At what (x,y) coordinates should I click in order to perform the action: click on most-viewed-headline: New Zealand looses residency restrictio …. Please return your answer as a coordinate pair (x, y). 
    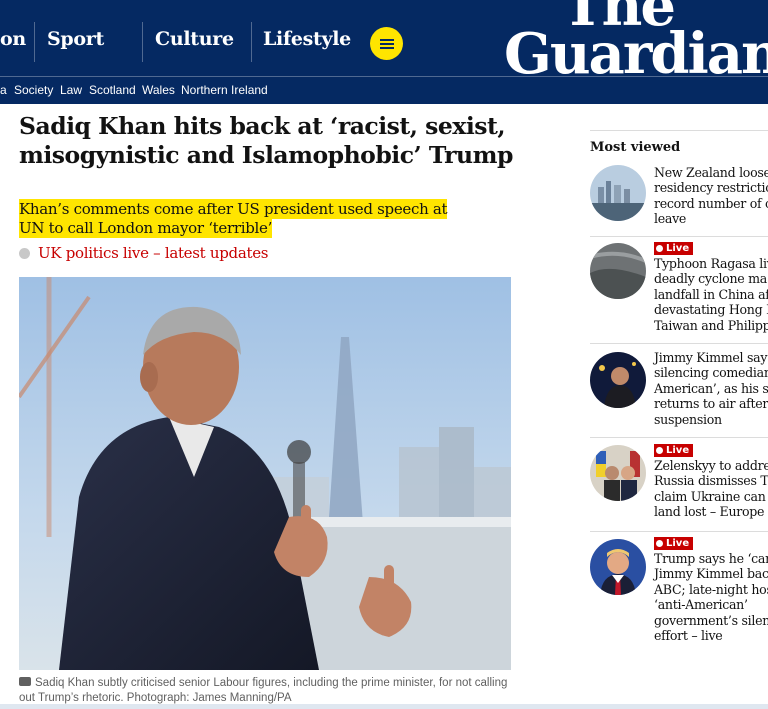
    Looking at the image, I should click on (711, 196).